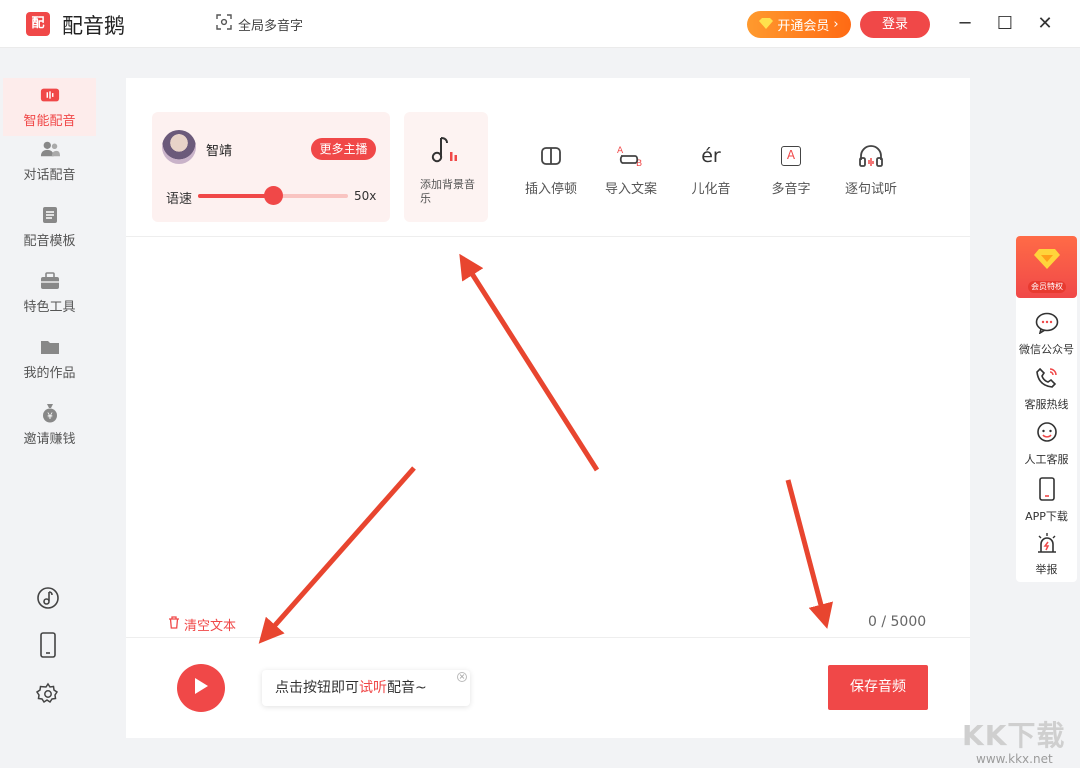 The image size is (1080, 768). I want to click on app-download-button: APP下载, so click(1046, 500).